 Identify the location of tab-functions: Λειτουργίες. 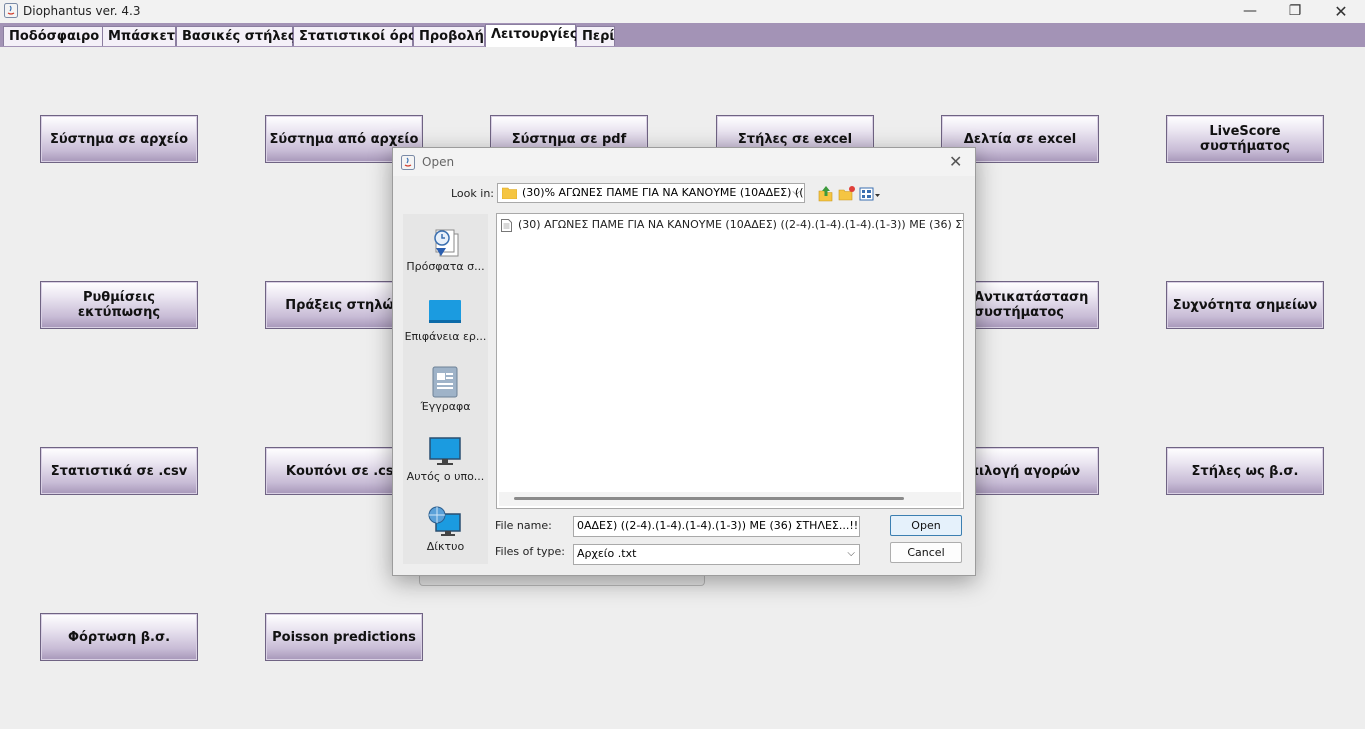
(531, 35).